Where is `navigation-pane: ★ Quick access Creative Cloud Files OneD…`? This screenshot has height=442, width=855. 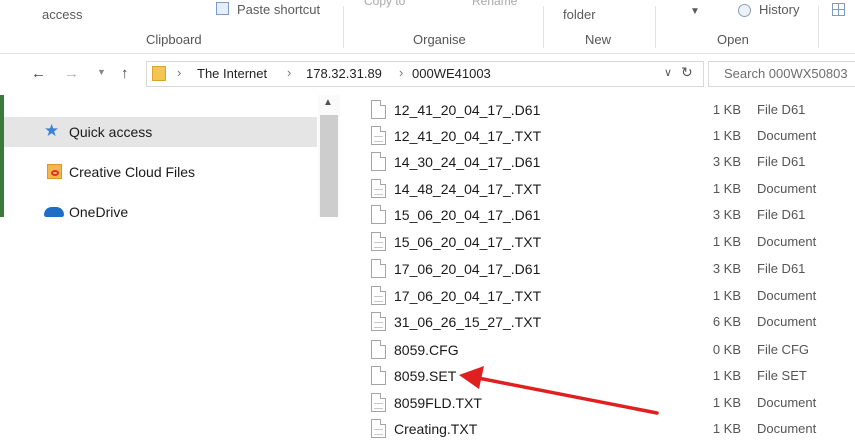
navigation-pane: ★ Quick access Creative Cloud Files OneD… is located at coordinates (170, 156).